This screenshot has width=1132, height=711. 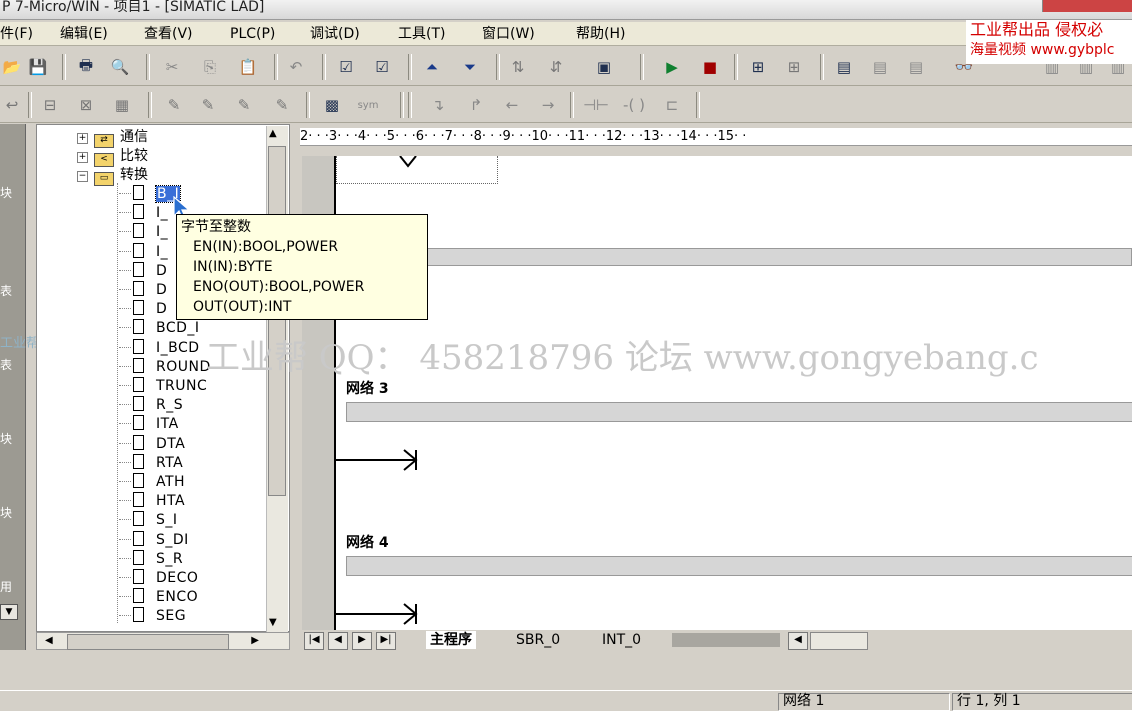 I want to click on paste-icon: 📋, so click(x=248, y=67).